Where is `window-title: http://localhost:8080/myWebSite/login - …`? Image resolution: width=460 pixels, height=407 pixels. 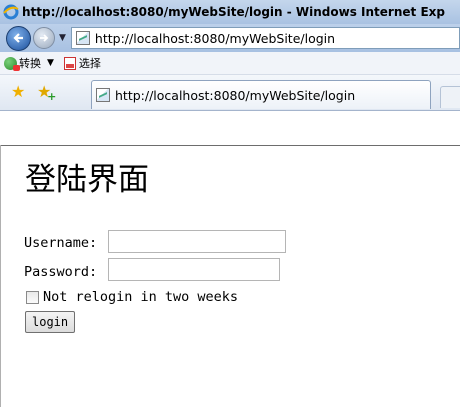
window-title: http://localhost:8080/myWebSite/login - … is located at coordinates (233, 12).